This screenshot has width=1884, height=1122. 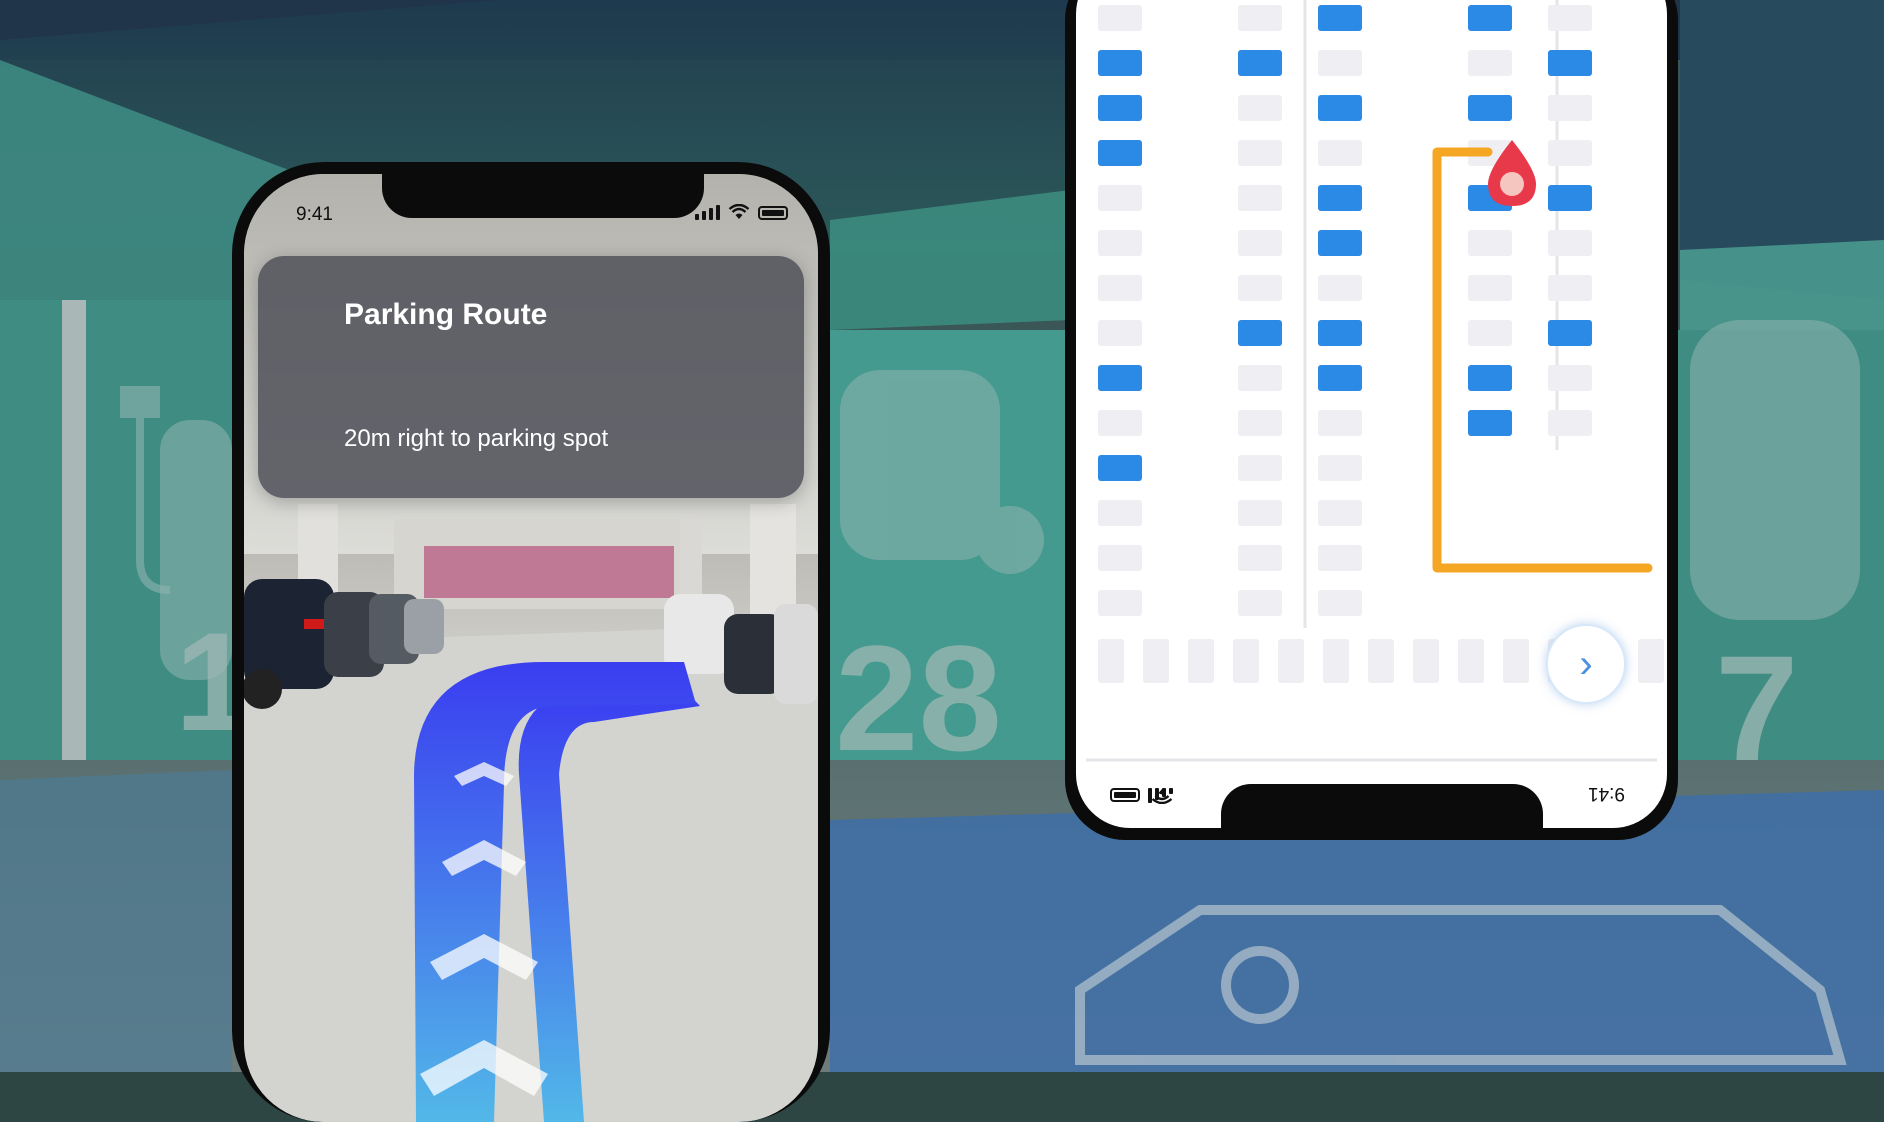 I want to click on route-line, so click(x=1542, y=360).